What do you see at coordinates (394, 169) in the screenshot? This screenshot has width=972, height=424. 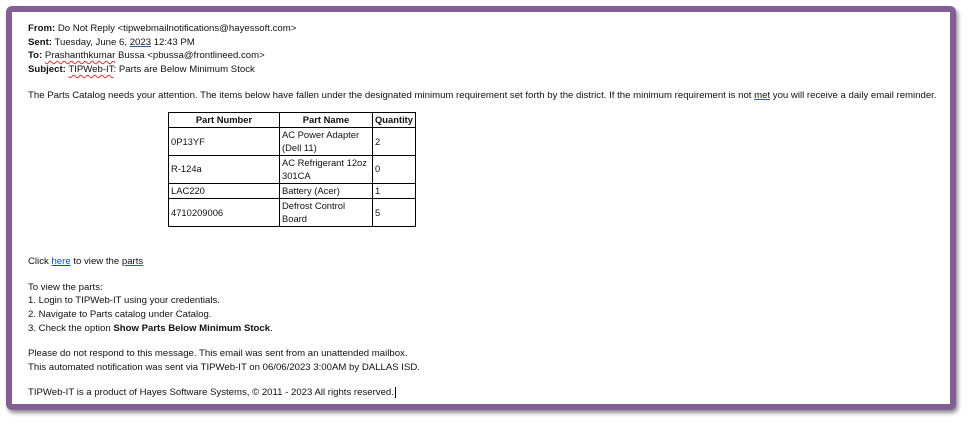 I see `quantity-cell: 0` at bounding box center [394, 169].